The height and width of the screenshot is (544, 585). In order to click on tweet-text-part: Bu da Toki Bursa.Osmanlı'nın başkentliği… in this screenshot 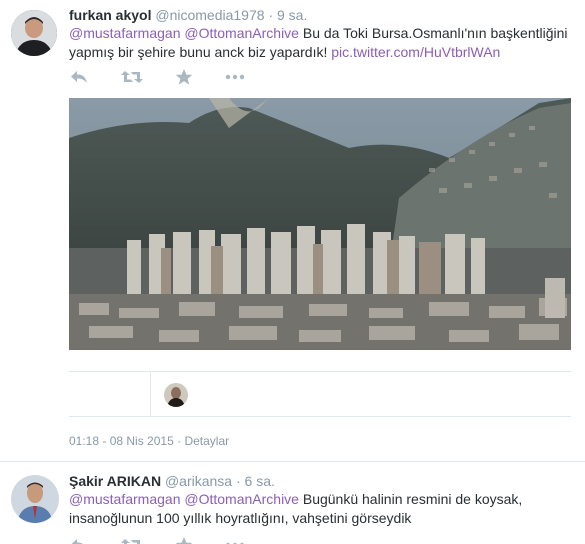, I will do `click(433, 33)`.